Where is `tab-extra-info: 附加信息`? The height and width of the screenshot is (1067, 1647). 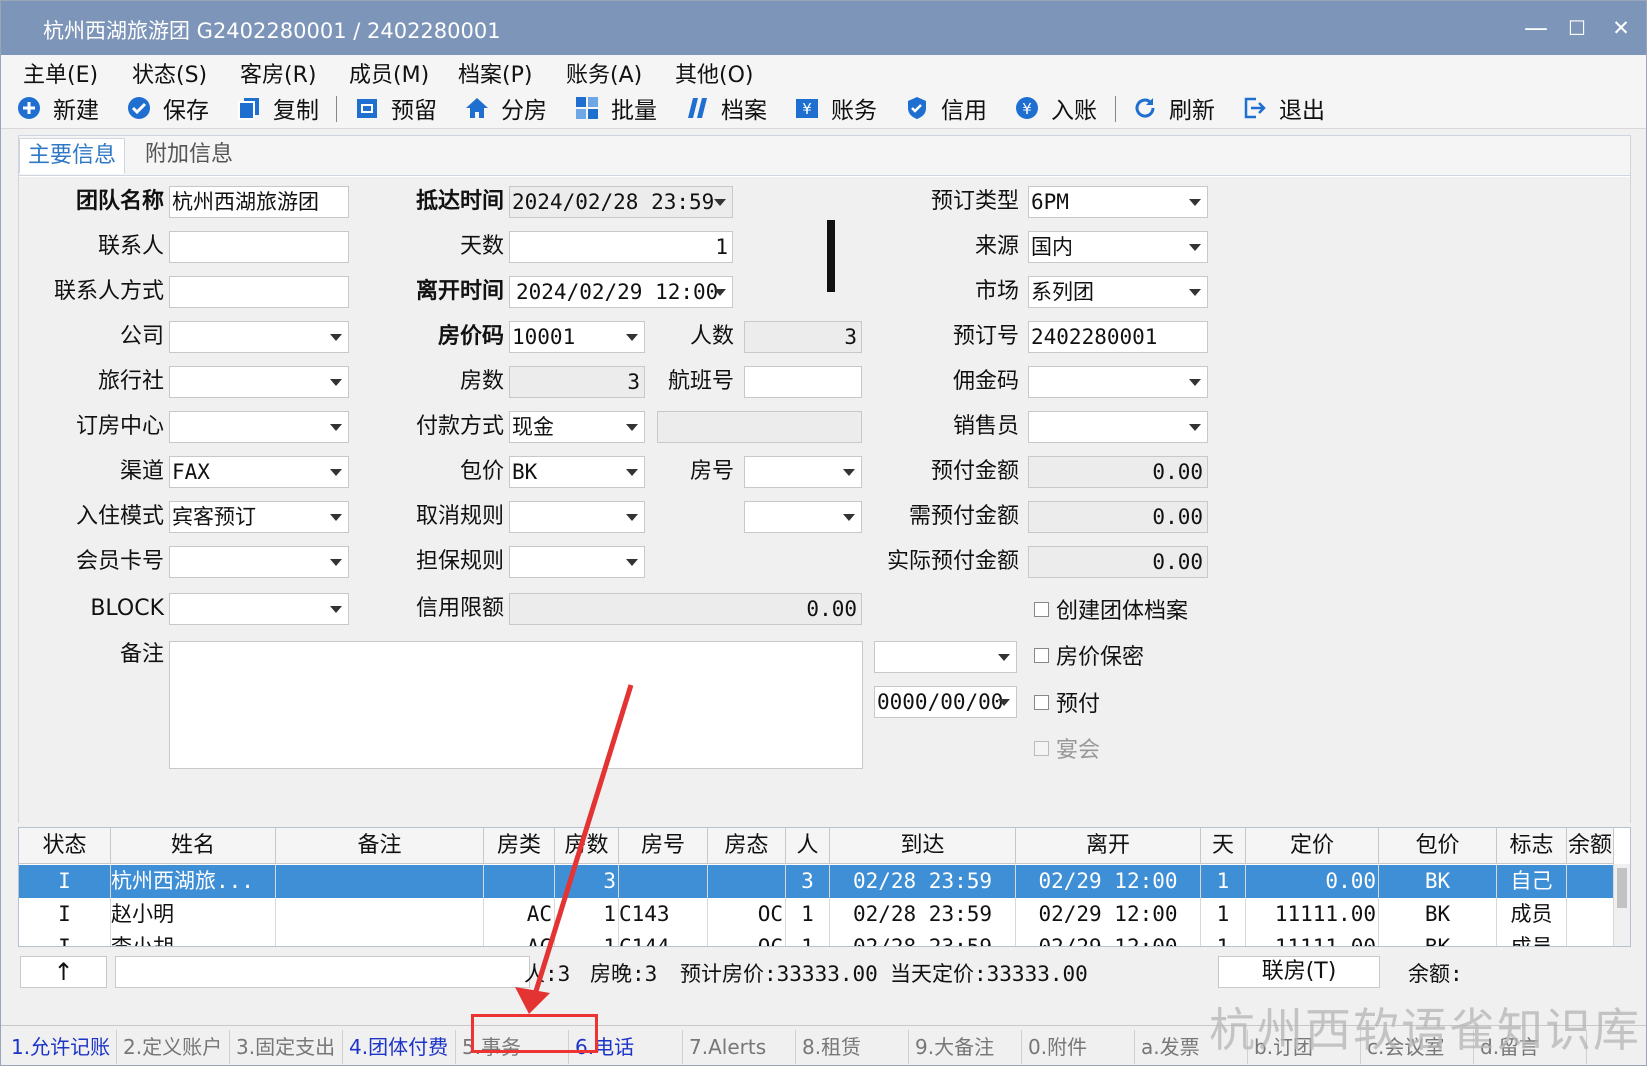 tab-extra-info: 附加信息 is located at coordinates (189, 156).